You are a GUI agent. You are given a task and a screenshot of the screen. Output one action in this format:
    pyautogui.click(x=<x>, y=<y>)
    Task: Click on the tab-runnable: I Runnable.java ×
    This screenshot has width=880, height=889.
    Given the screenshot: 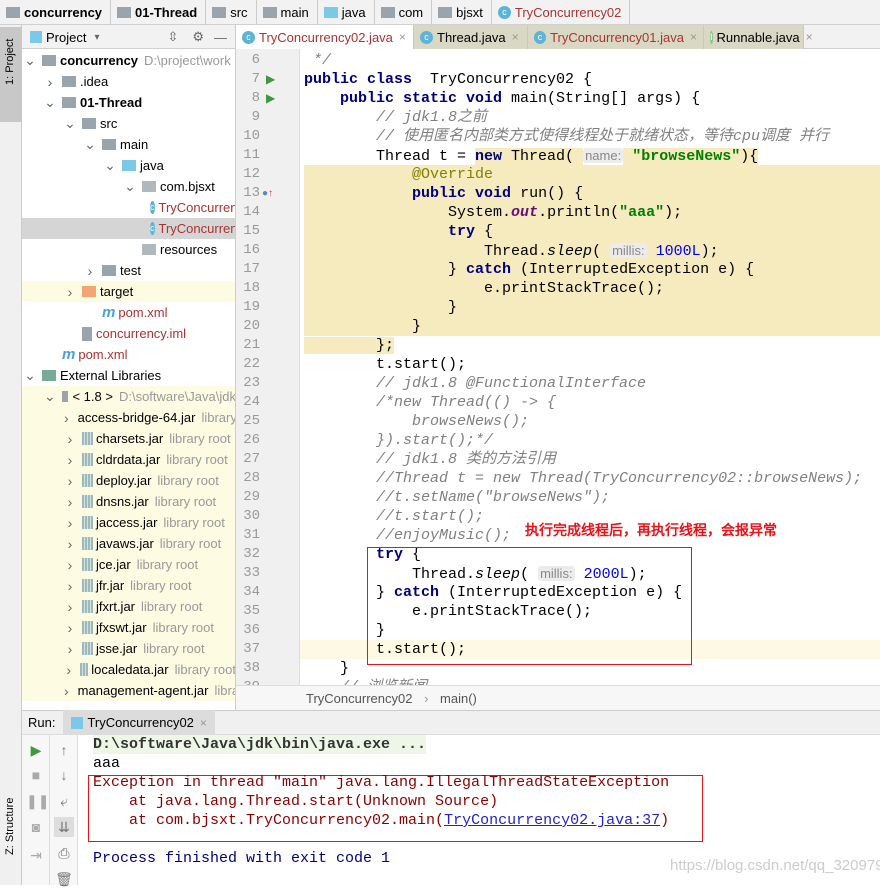 What is the action you would take?
    pyautogui.click(x=758, y=37)
    